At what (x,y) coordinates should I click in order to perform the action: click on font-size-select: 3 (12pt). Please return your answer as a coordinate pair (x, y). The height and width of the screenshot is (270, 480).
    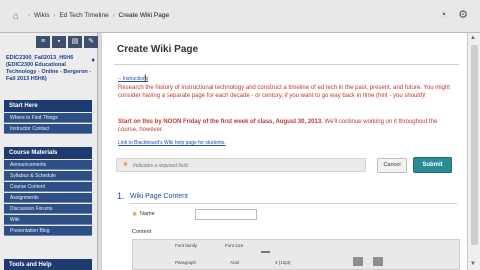
    Looking at the image, I should click on (283, 262).